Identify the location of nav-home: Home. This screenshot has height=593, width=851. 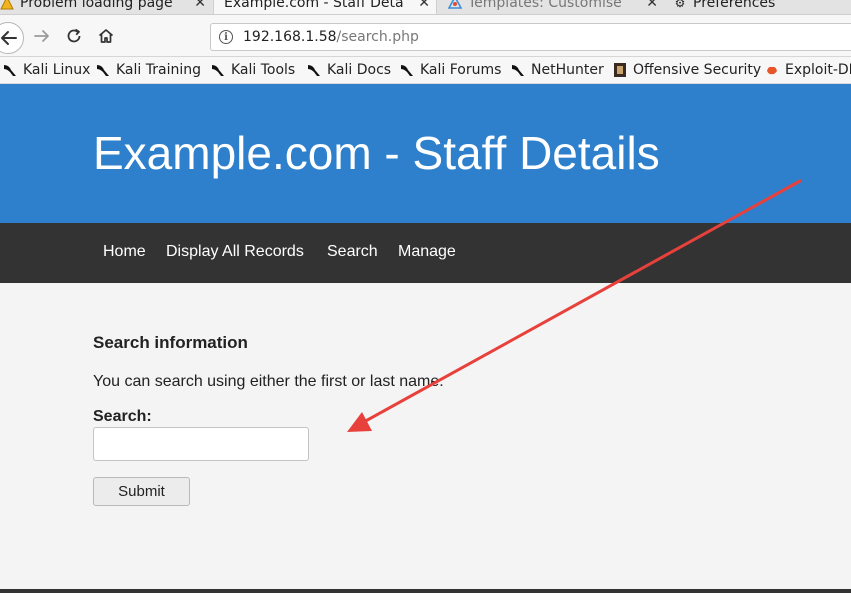
(124, 252).